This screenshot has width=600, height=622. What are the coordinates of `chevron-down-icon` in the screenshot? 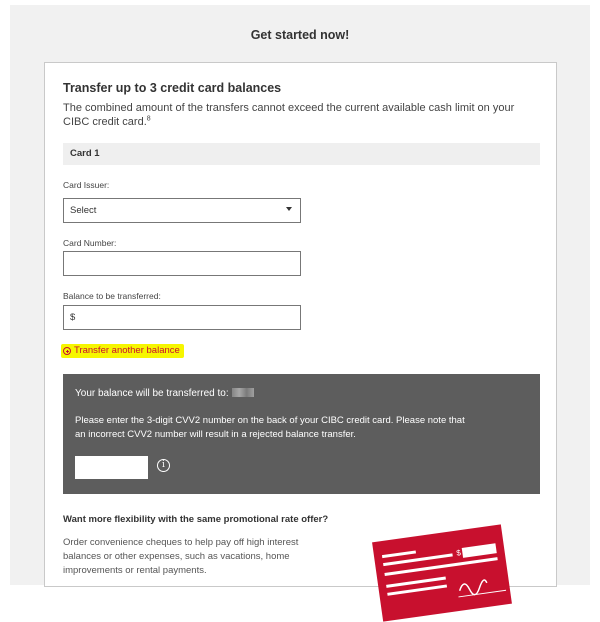 It's located at (289, 209).